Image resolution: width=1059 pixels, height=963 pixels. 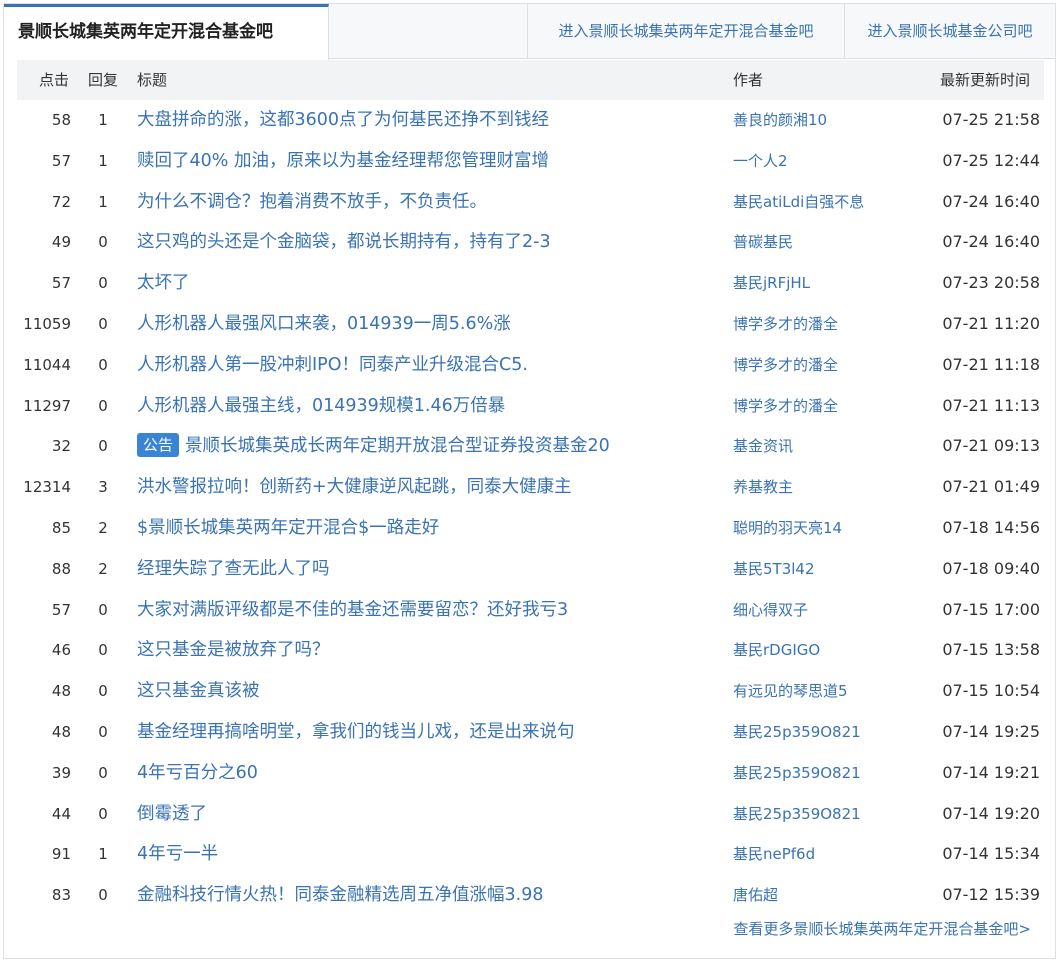 What do you see at coordinates (991, 446) in the screenshot?
I see `row-time: 07-21 09:13` at bounding box center [991, 446].